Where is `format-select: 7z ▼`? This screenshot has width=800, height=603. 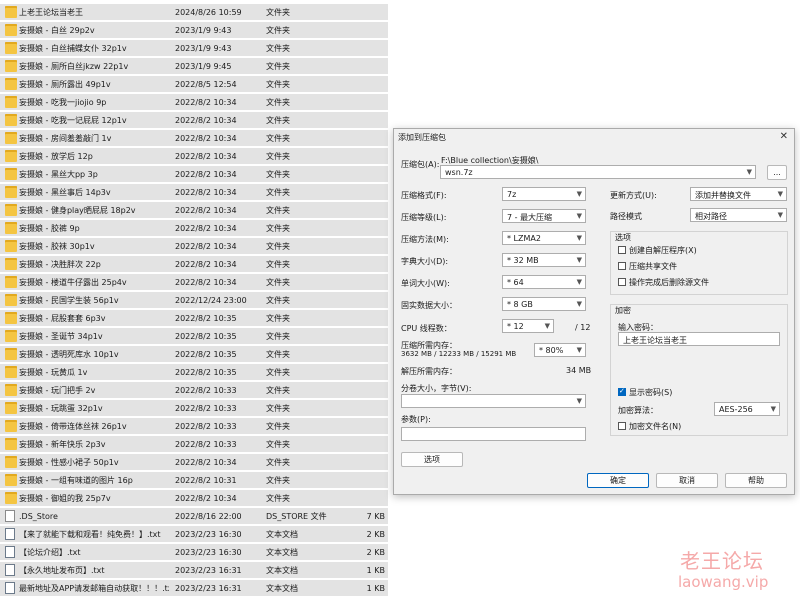
format-select: 7z ▼ is located at coordinates (544, 194).